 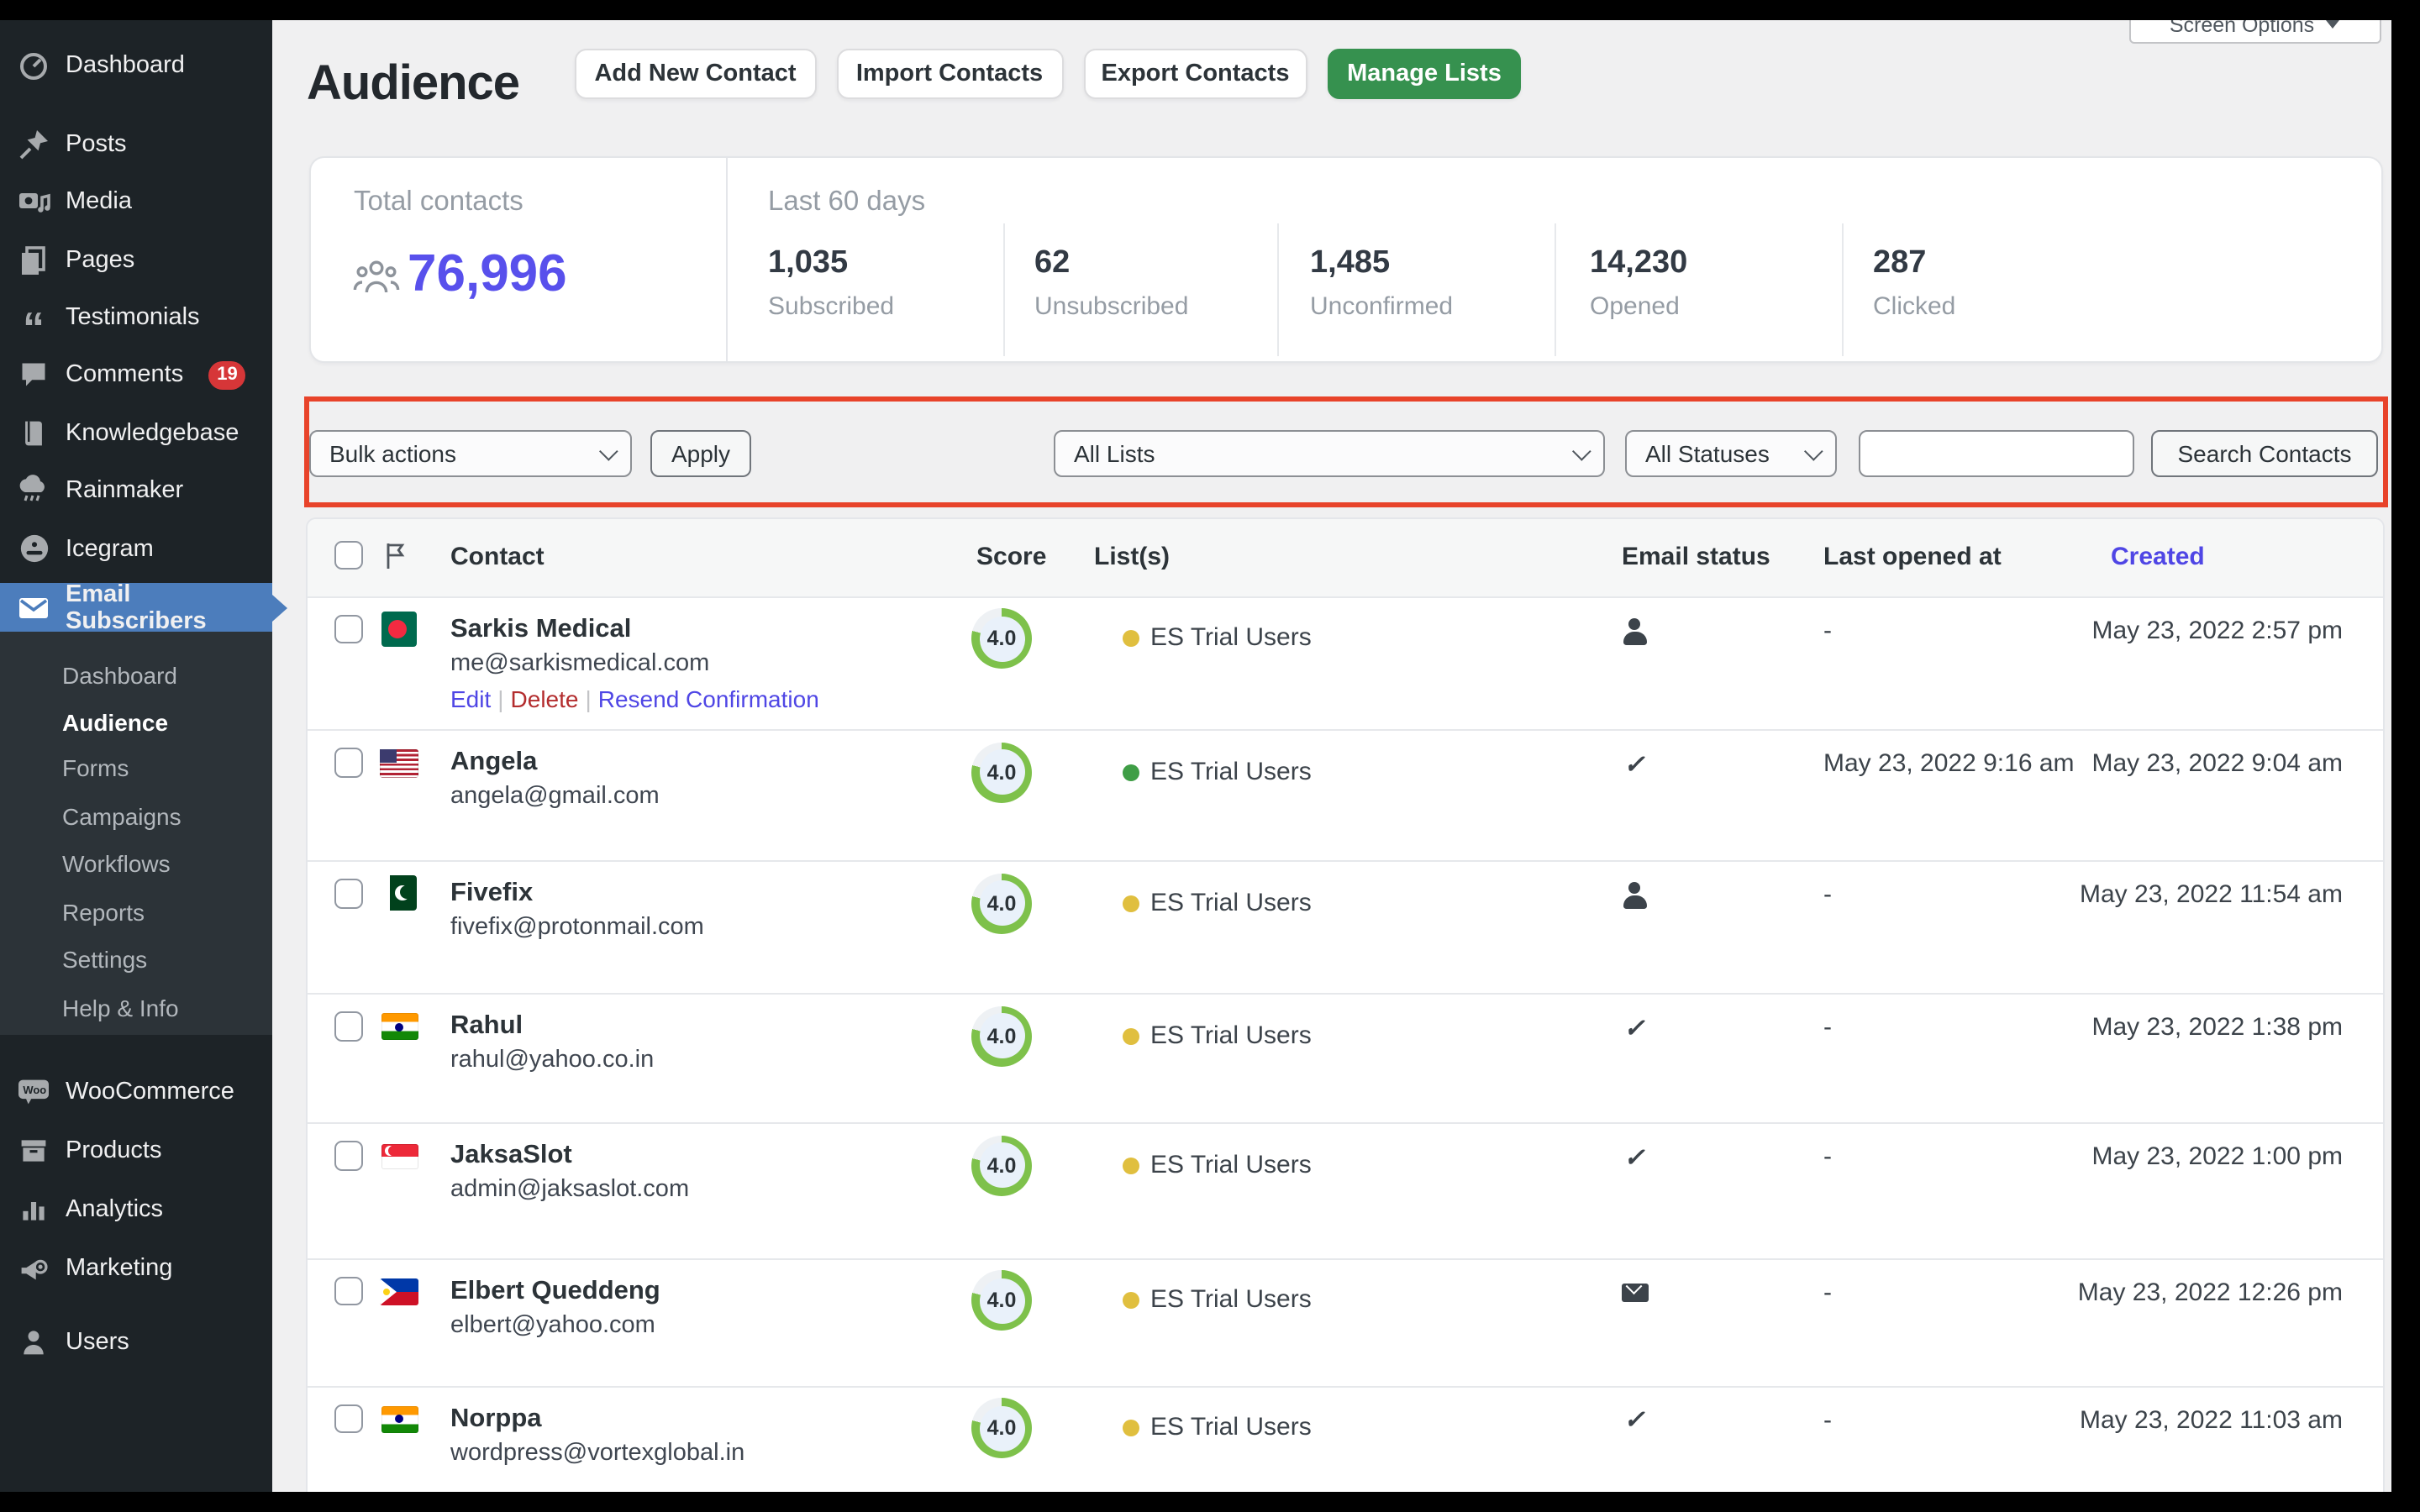 I want to click on screen-options-button: Screen Options, so click(x=2254, y=31).